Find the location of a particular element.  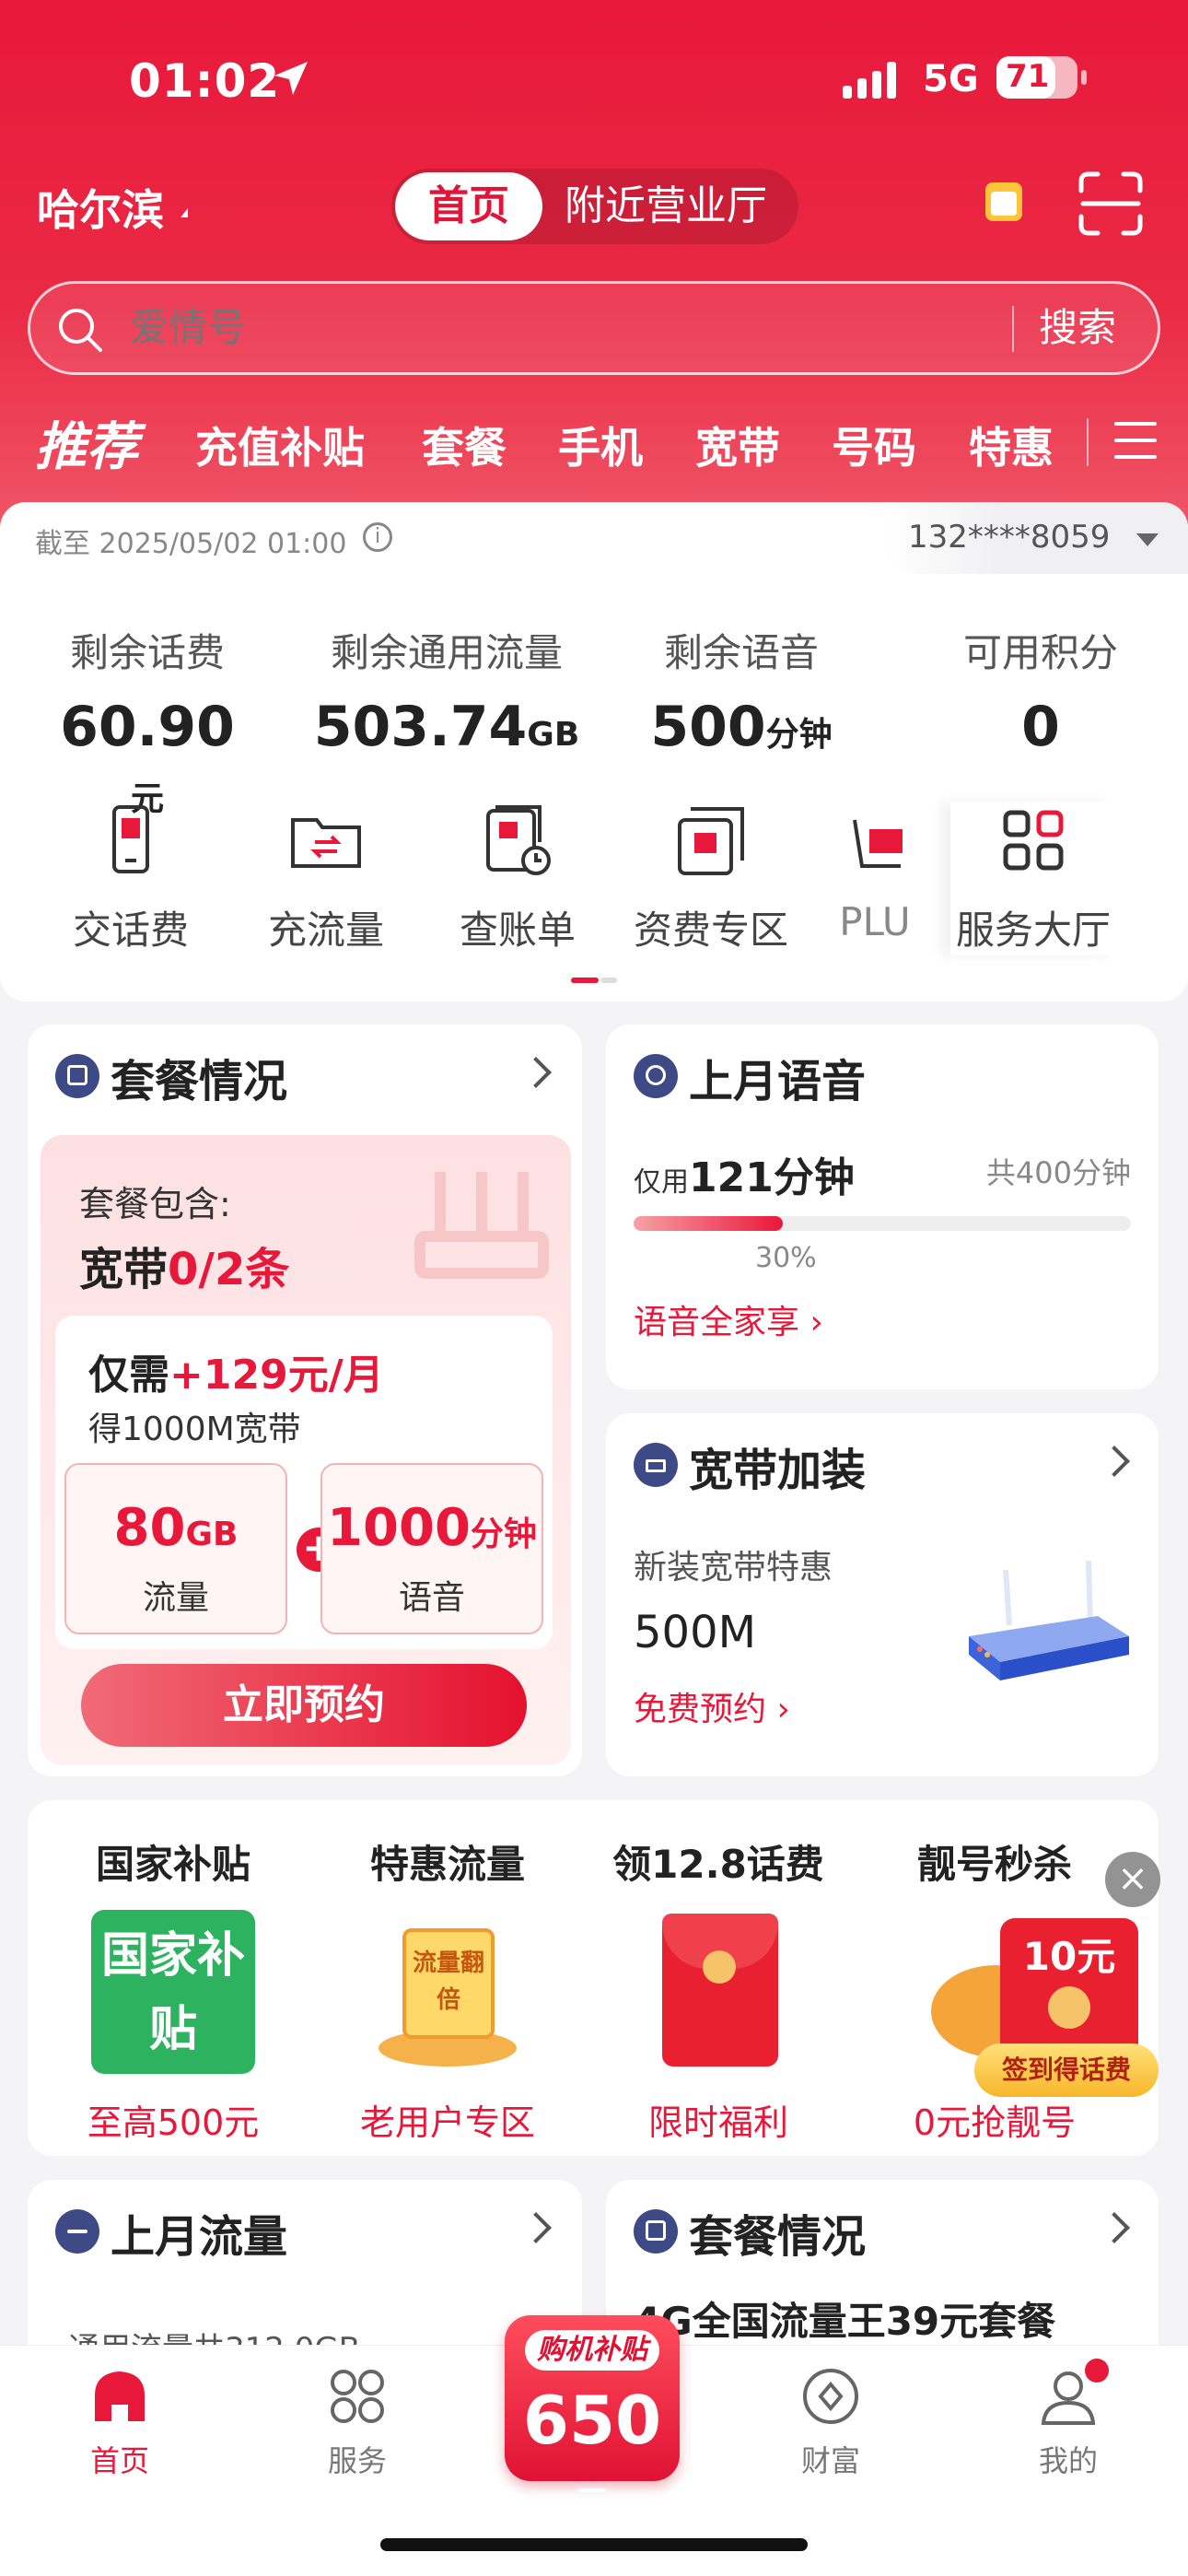

search-icon is located at coordinates (80, 331).